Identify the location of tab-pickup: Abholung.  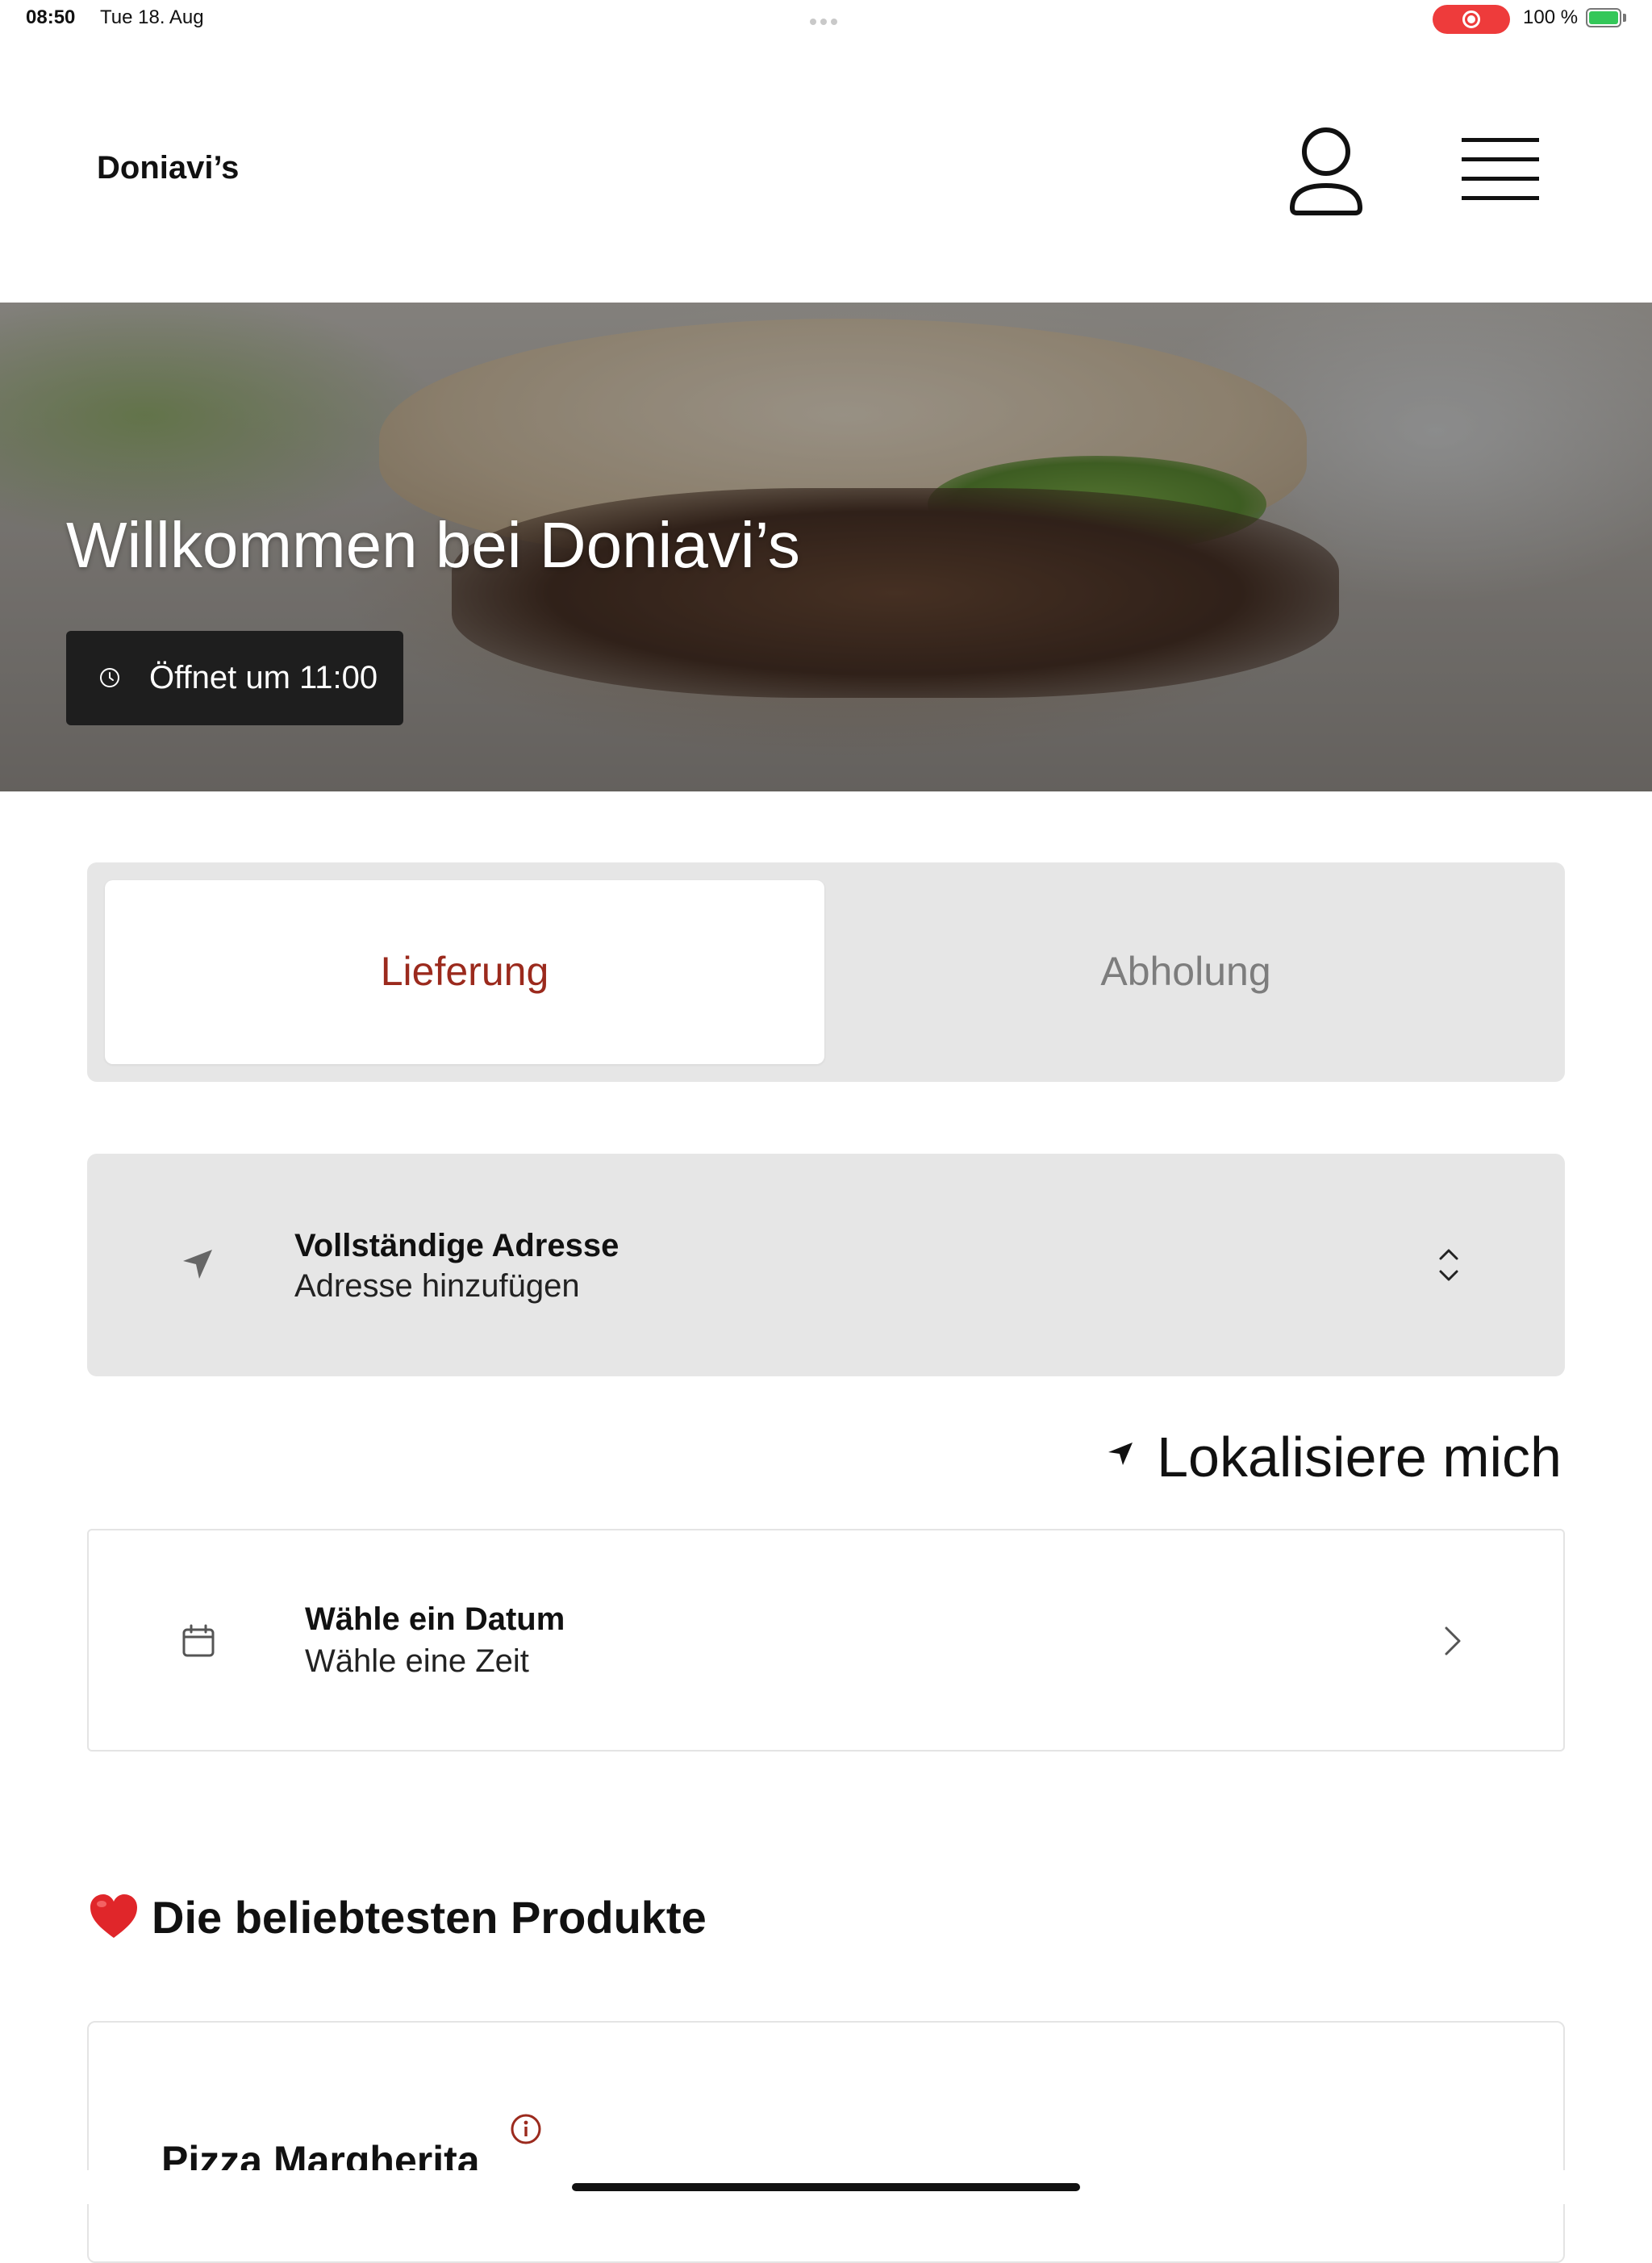
(1185, 972).